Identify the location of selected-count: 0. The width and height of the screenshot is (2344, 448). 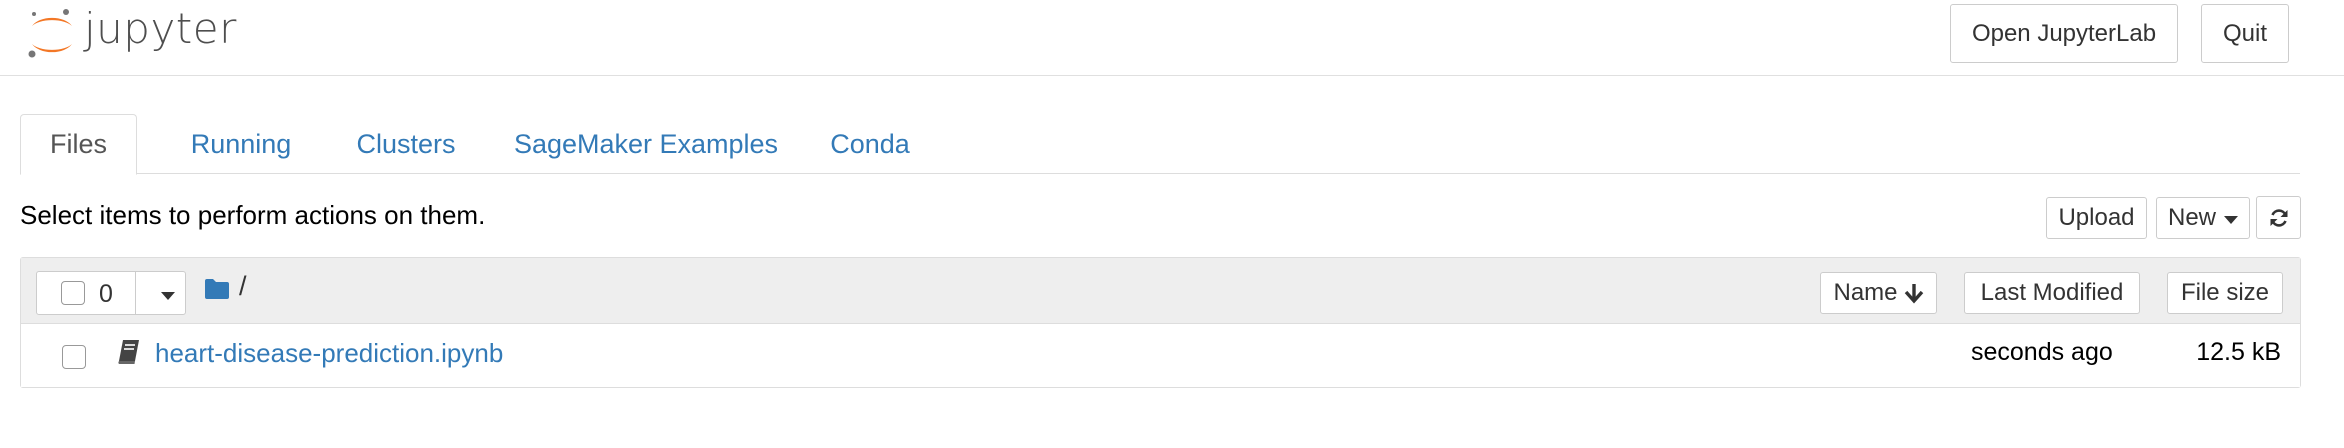
(106, 294).